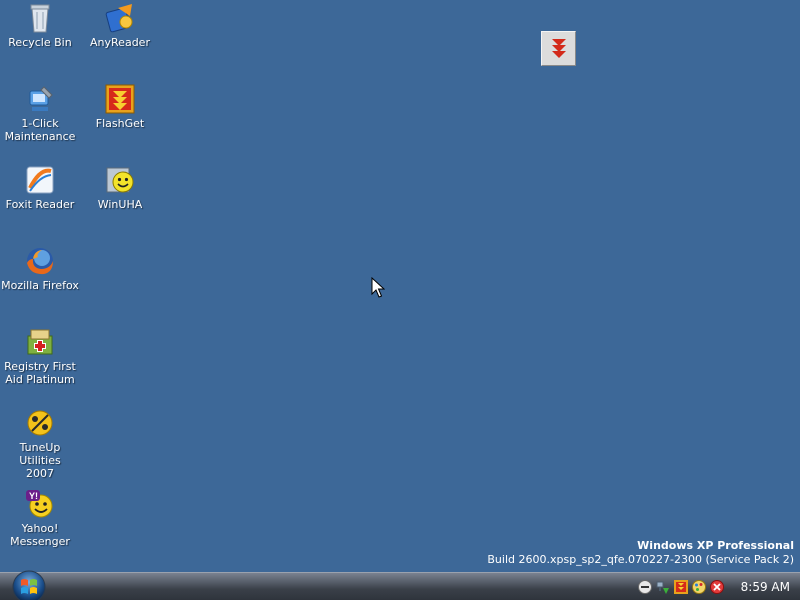 The image size is (800, 600). I want to click on desktop-icon-tuneup-utilities: TuneUp Utilities 2007, so click(40, 443).